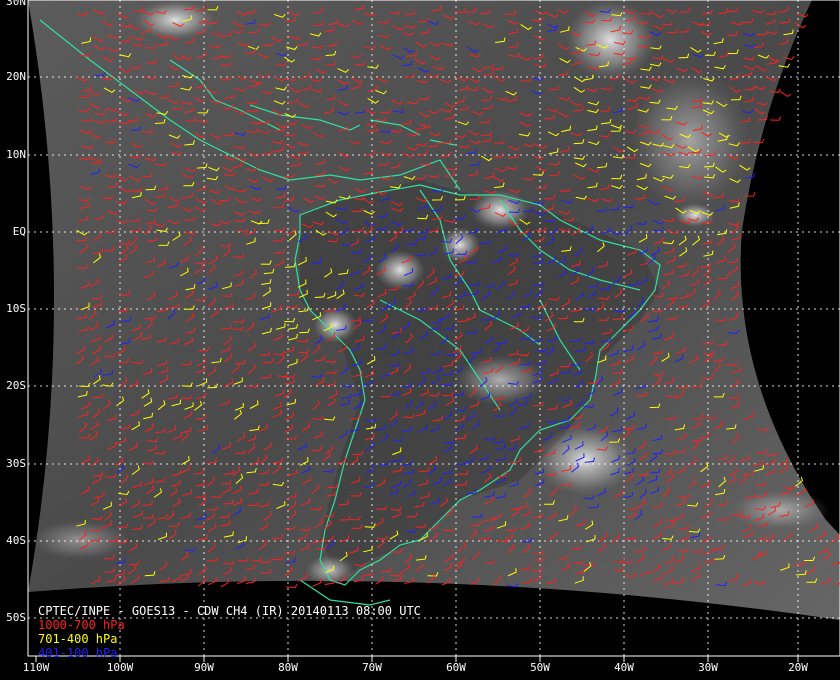 Image resolution: width=840 pixels, height=680 pixels. What do you see at coordinates (120, 667) in the screenshot?
I see `lon-label-100w: 100W` at bounding box center [120, 667].